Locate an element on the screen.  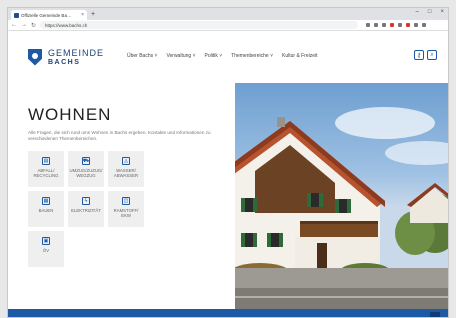
topic-tile-label: ÖV is located at coordinates (46, 250).